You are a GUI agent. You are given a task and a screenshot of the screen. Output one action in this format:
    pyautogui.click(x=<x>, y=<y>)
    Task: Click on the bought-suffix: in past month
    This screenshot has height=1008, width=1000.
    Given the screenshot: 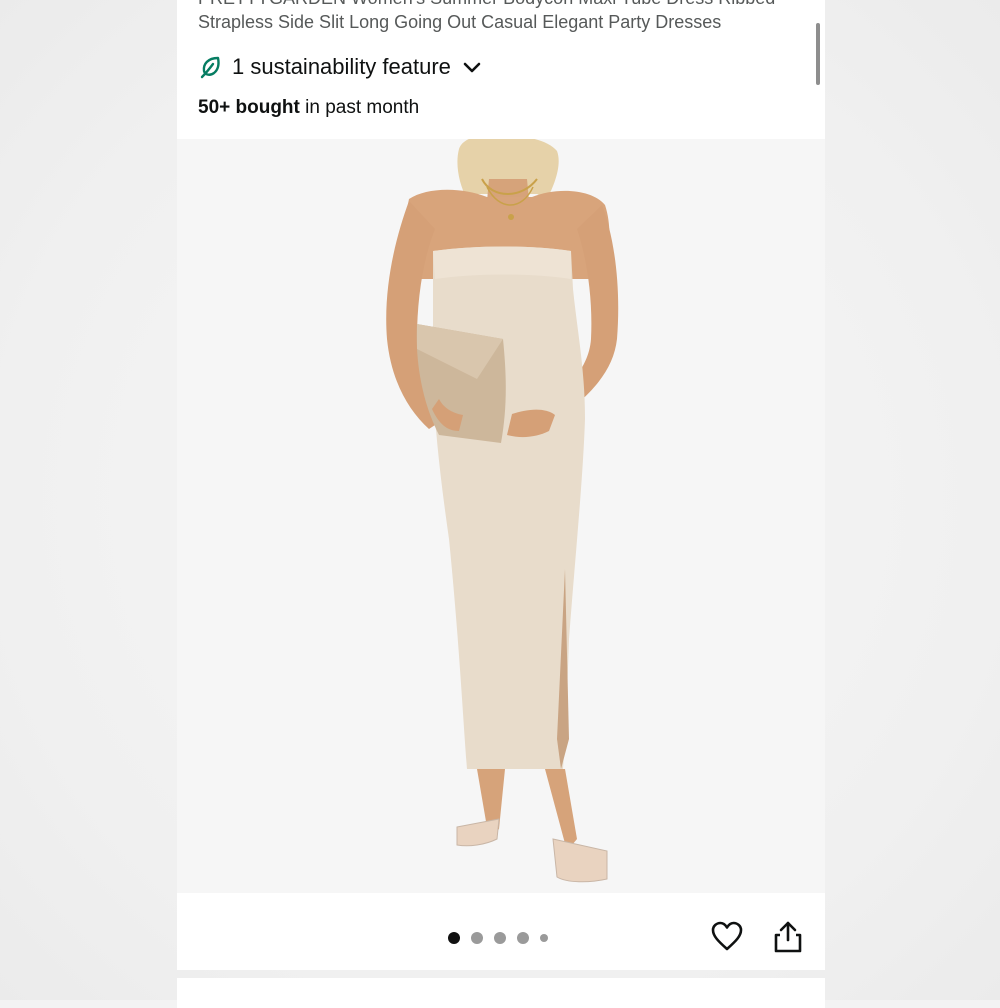 What is the action you would take?
    pyautogui.click(x=362, y=107)
    